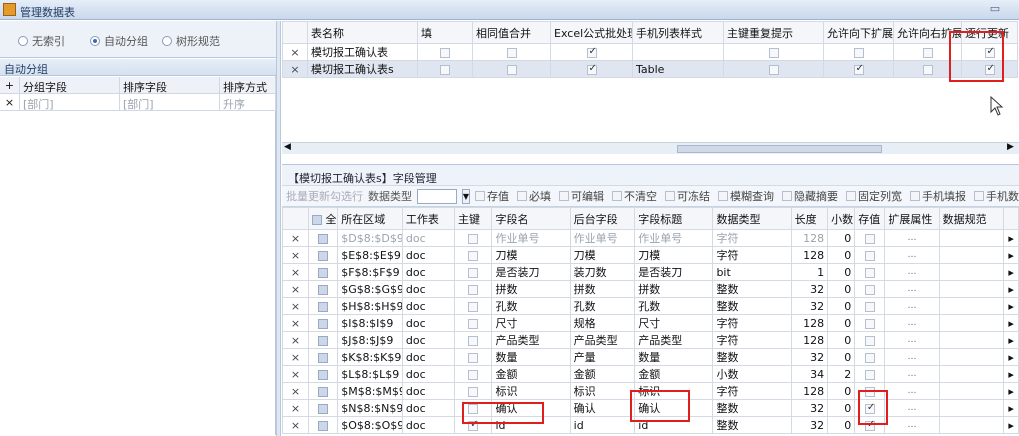 The height and width of the screenshot is (436, 1019). What do you see at coordinates (674, 357) in the screenshot?
I see `field-title-cell: 数量` at bounding box center [674, 357].